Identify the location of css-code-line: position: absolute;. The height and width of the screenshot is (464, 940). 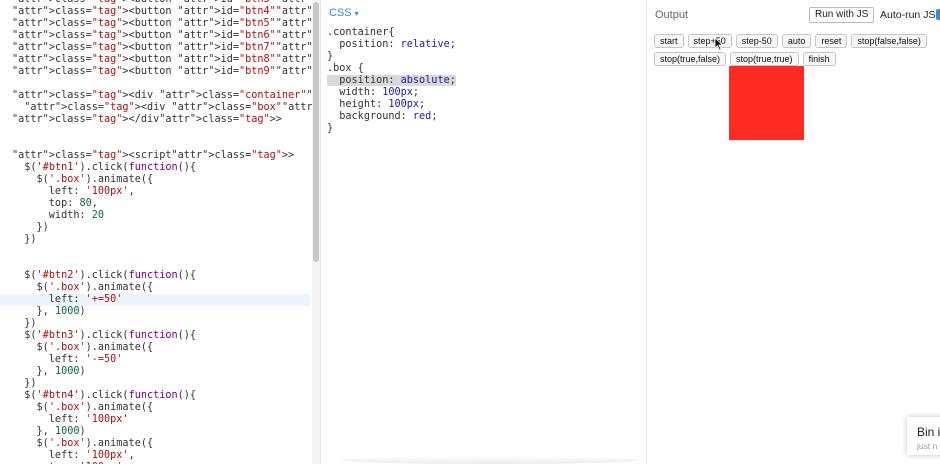
(391, 81).